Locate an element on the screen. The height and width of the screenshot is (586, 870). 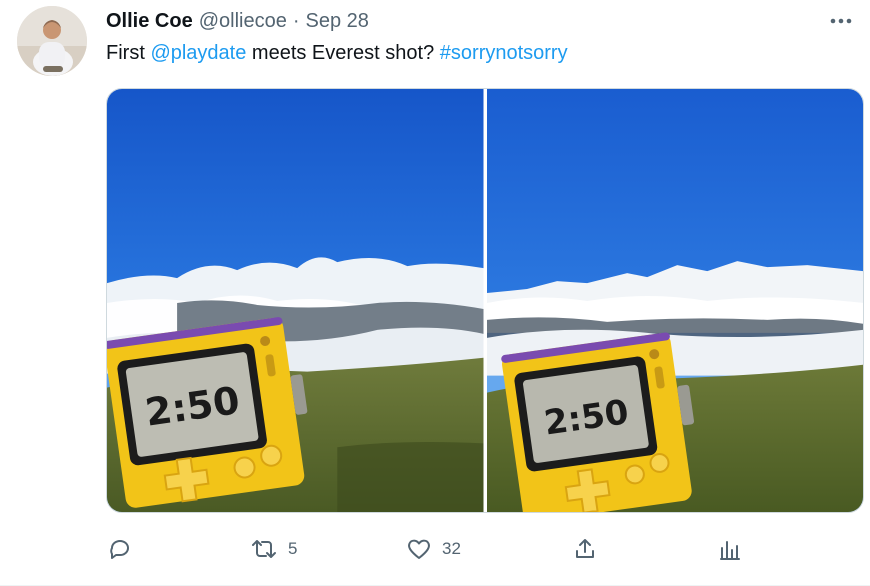
like-button: 32 is located at coordinates (433, 549).